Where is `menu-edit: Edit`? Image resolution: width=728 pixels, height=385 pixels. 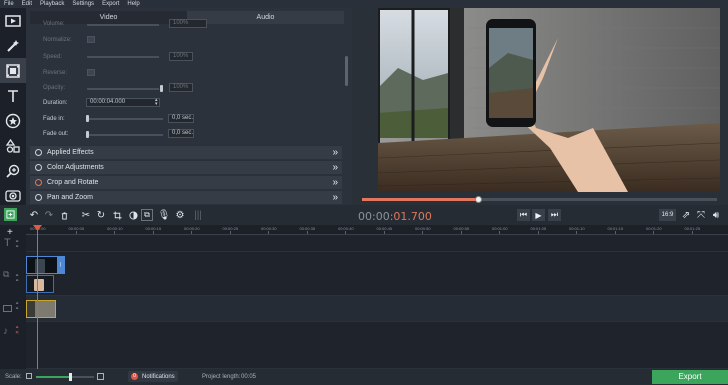 menu-edit: Edit is located at coordinates (27, 4).